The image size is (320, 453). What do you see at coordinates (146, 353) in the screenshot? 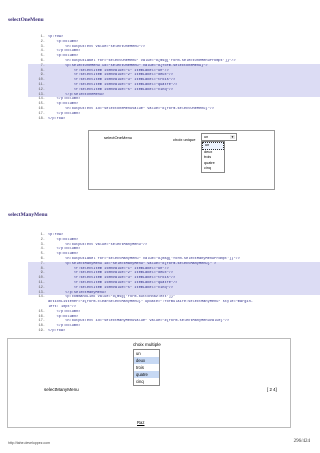
I see `list-option: un` at bounding box center [146, 353].